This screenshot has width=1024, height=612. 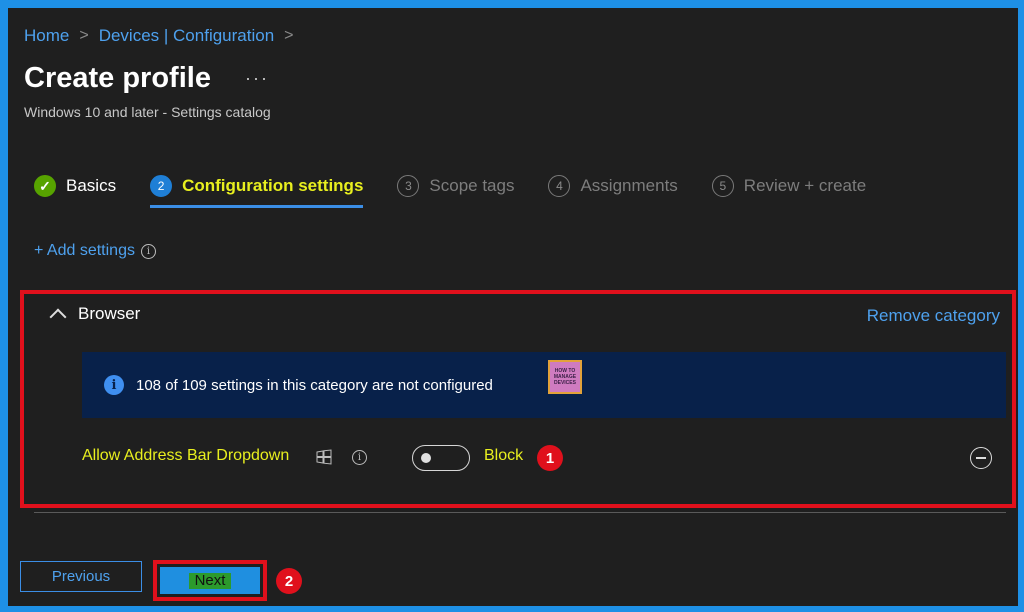 What do you see at coordinates (161, 186) in the screenshot?
I see `step-number: 2` at bounding box center [161, 186].